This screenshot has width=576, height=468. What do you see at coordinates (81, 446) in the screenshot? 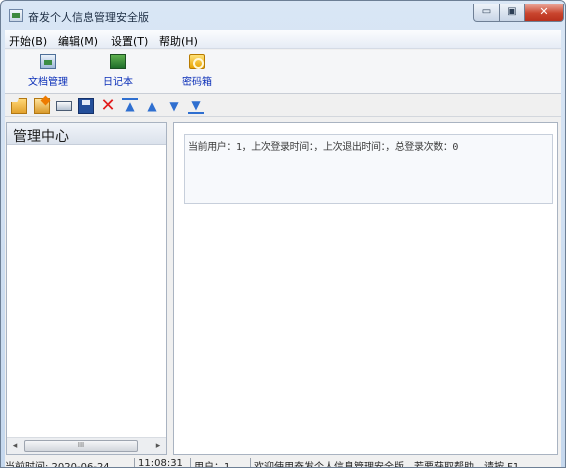
I see `scroll-thumb: III` at bounding box center [81, 446].